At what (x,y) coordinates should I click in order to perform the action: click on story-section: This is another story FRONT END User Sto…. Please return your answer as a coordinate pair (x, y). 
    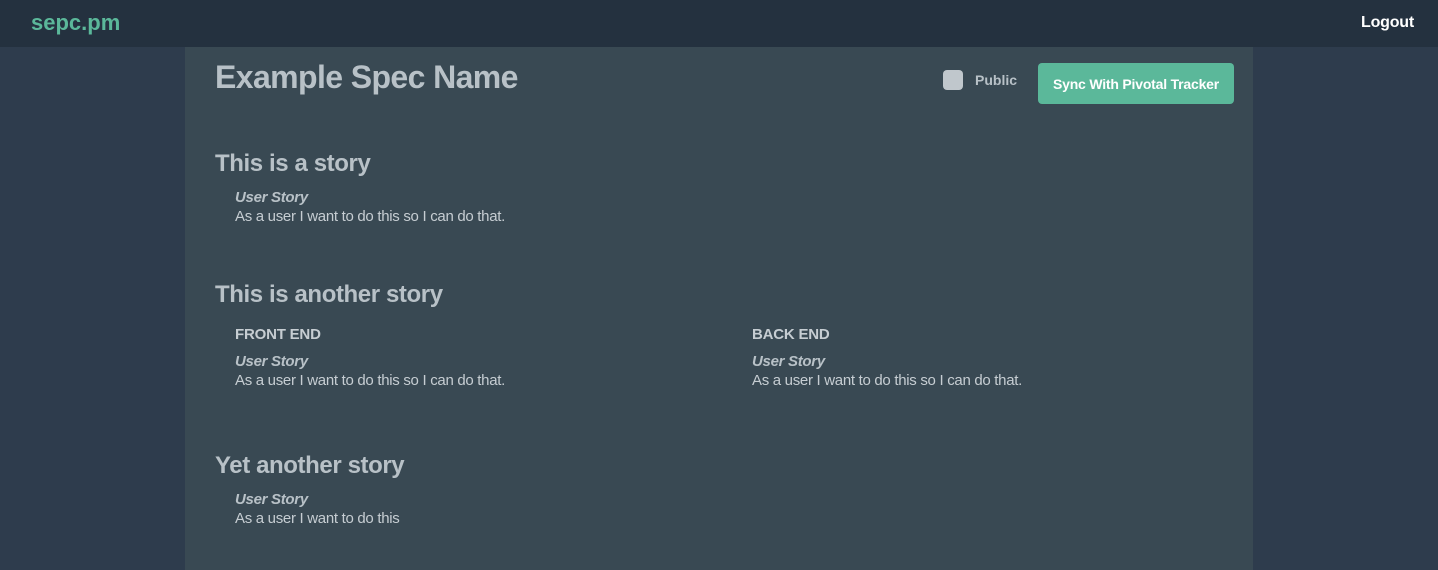
    Looking at the image, I should click on (719, 338).